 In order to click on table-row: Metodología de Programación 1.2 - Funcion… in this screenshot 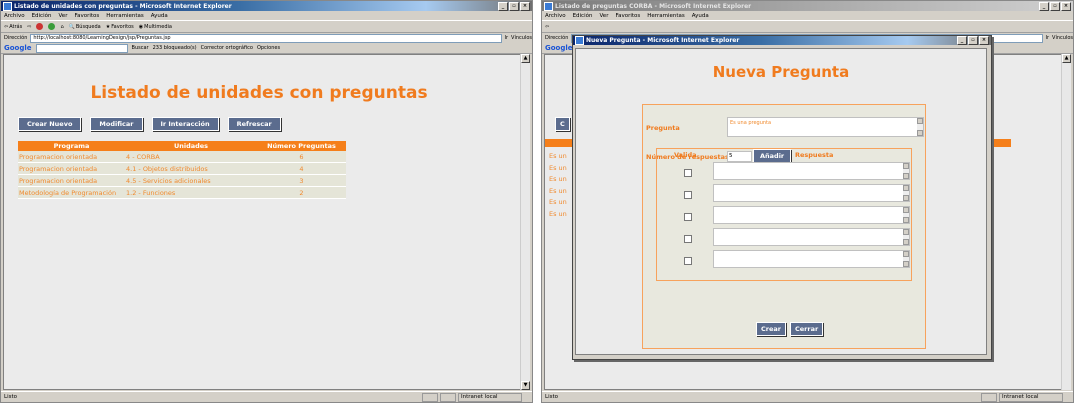, I will do `click(182, 192)`.